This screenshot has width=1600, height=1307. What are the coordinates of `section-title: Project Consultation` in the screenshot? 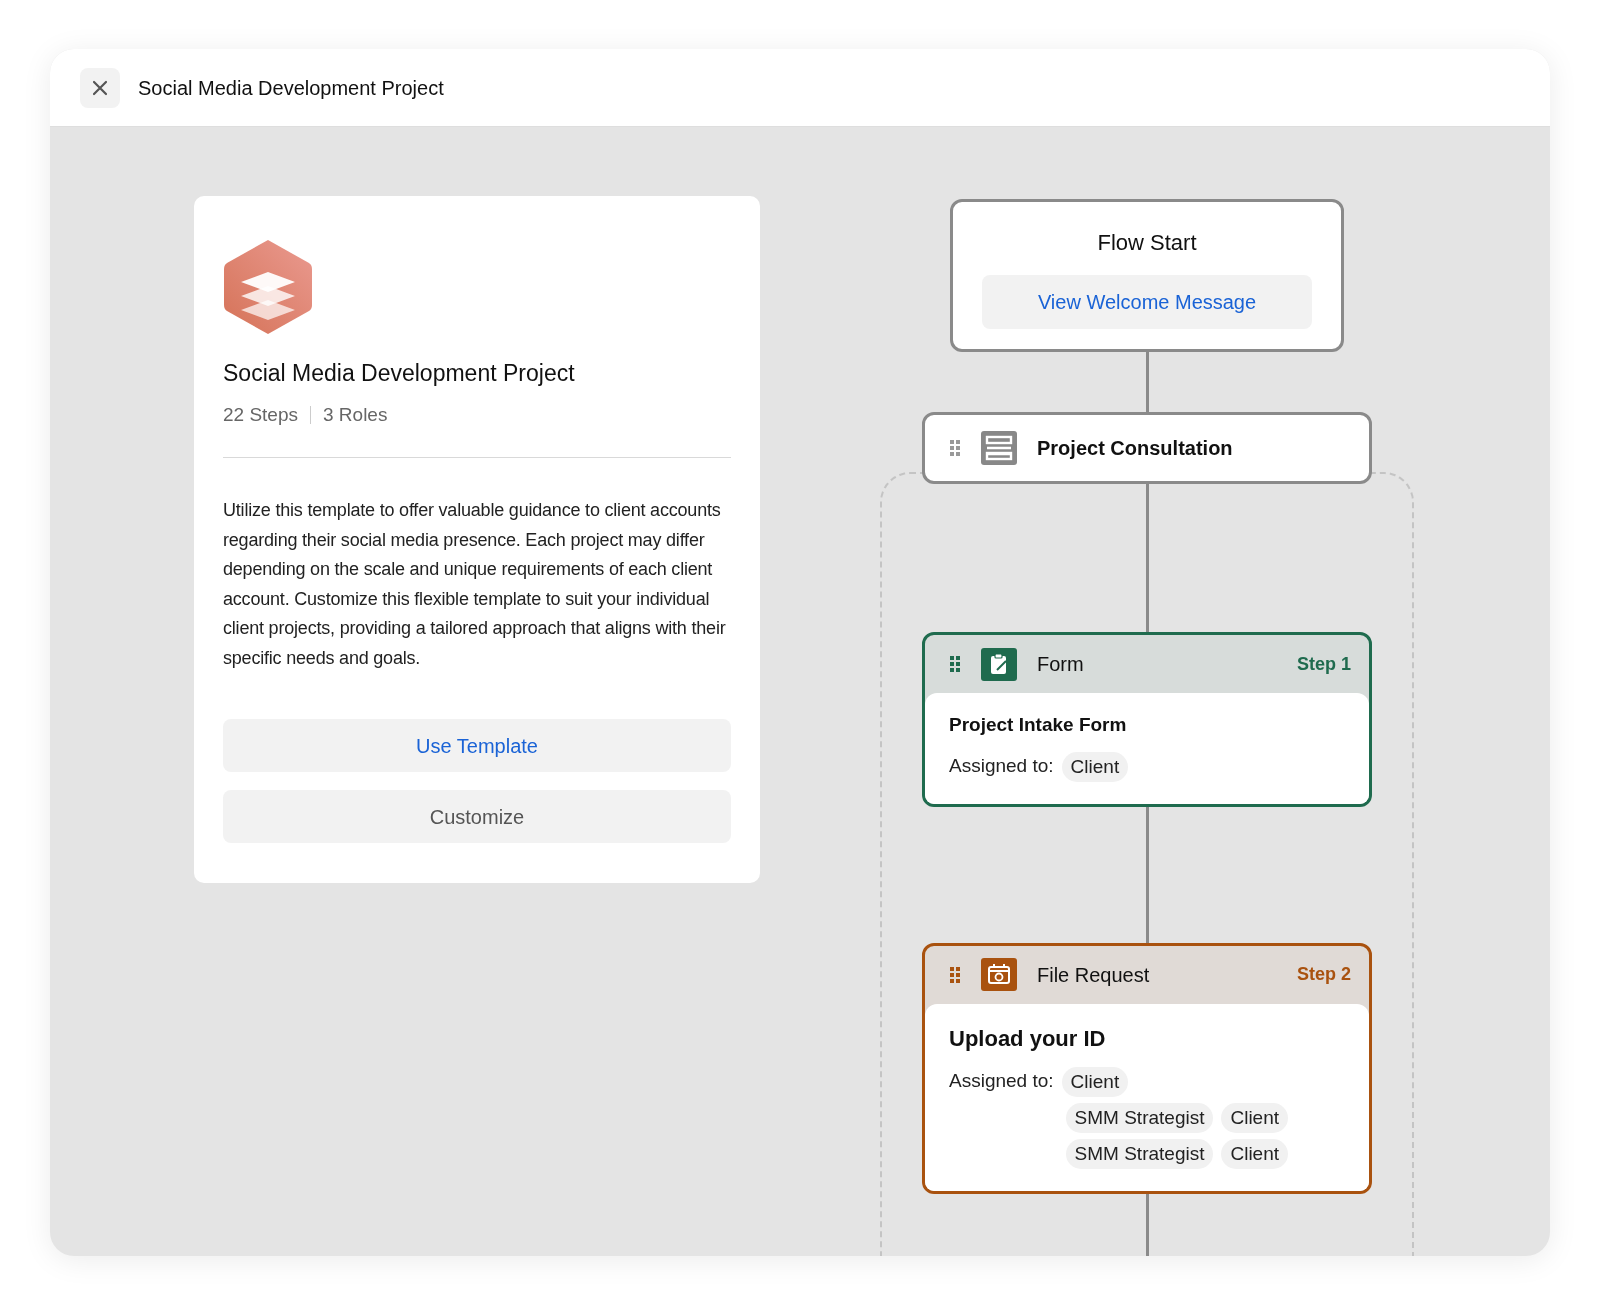 It's located at (1135, 448).